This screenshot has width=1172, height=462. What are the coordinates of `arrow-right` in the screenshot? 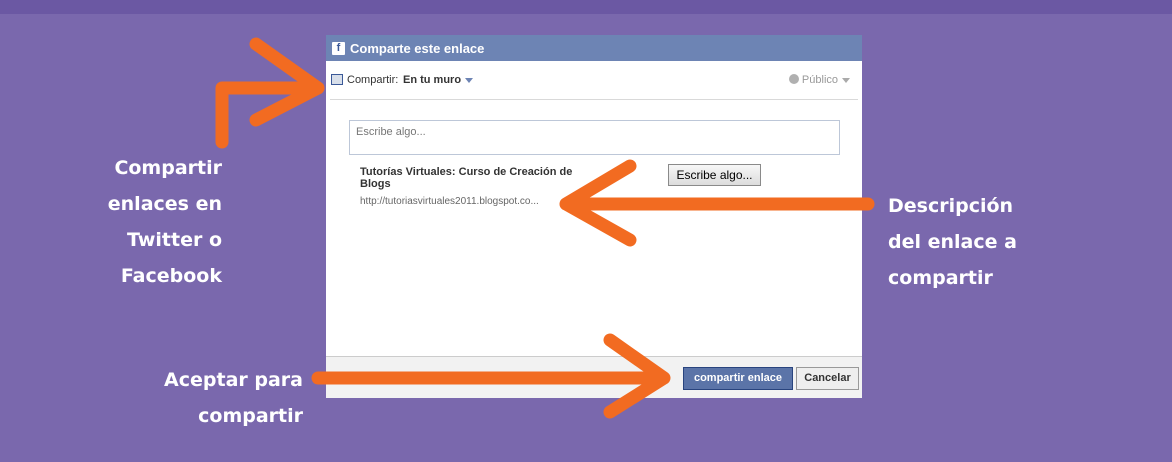 It's located at (717, 203).